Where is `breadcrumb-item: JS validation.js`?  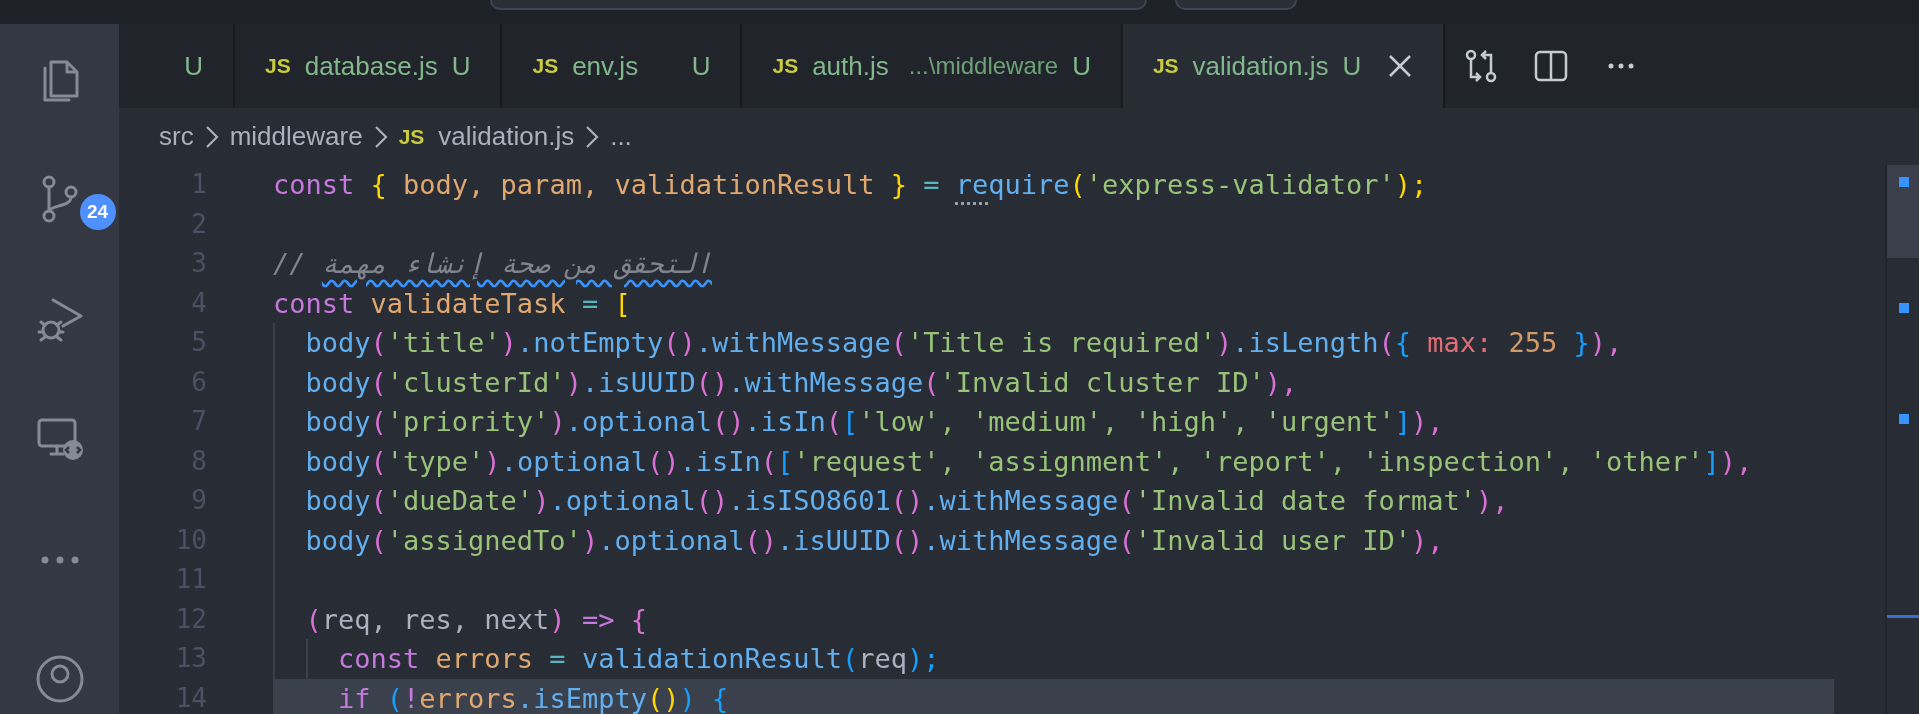
breadcrumb-item: JS validation.js is located at coordinates (486, 136).